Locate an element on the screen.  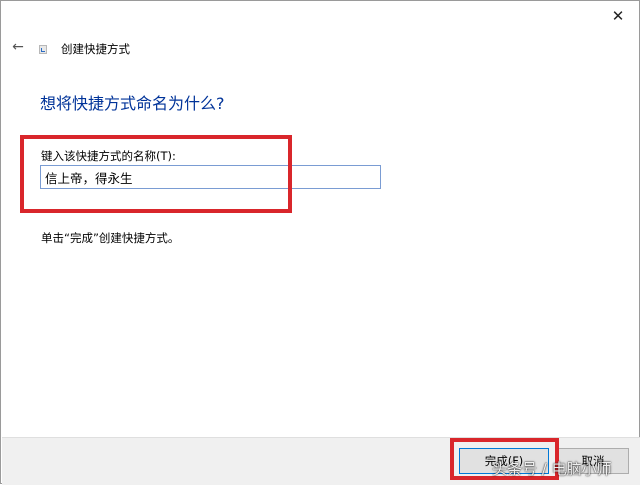
close-button: ✕ is located at coordinates (618, 16).